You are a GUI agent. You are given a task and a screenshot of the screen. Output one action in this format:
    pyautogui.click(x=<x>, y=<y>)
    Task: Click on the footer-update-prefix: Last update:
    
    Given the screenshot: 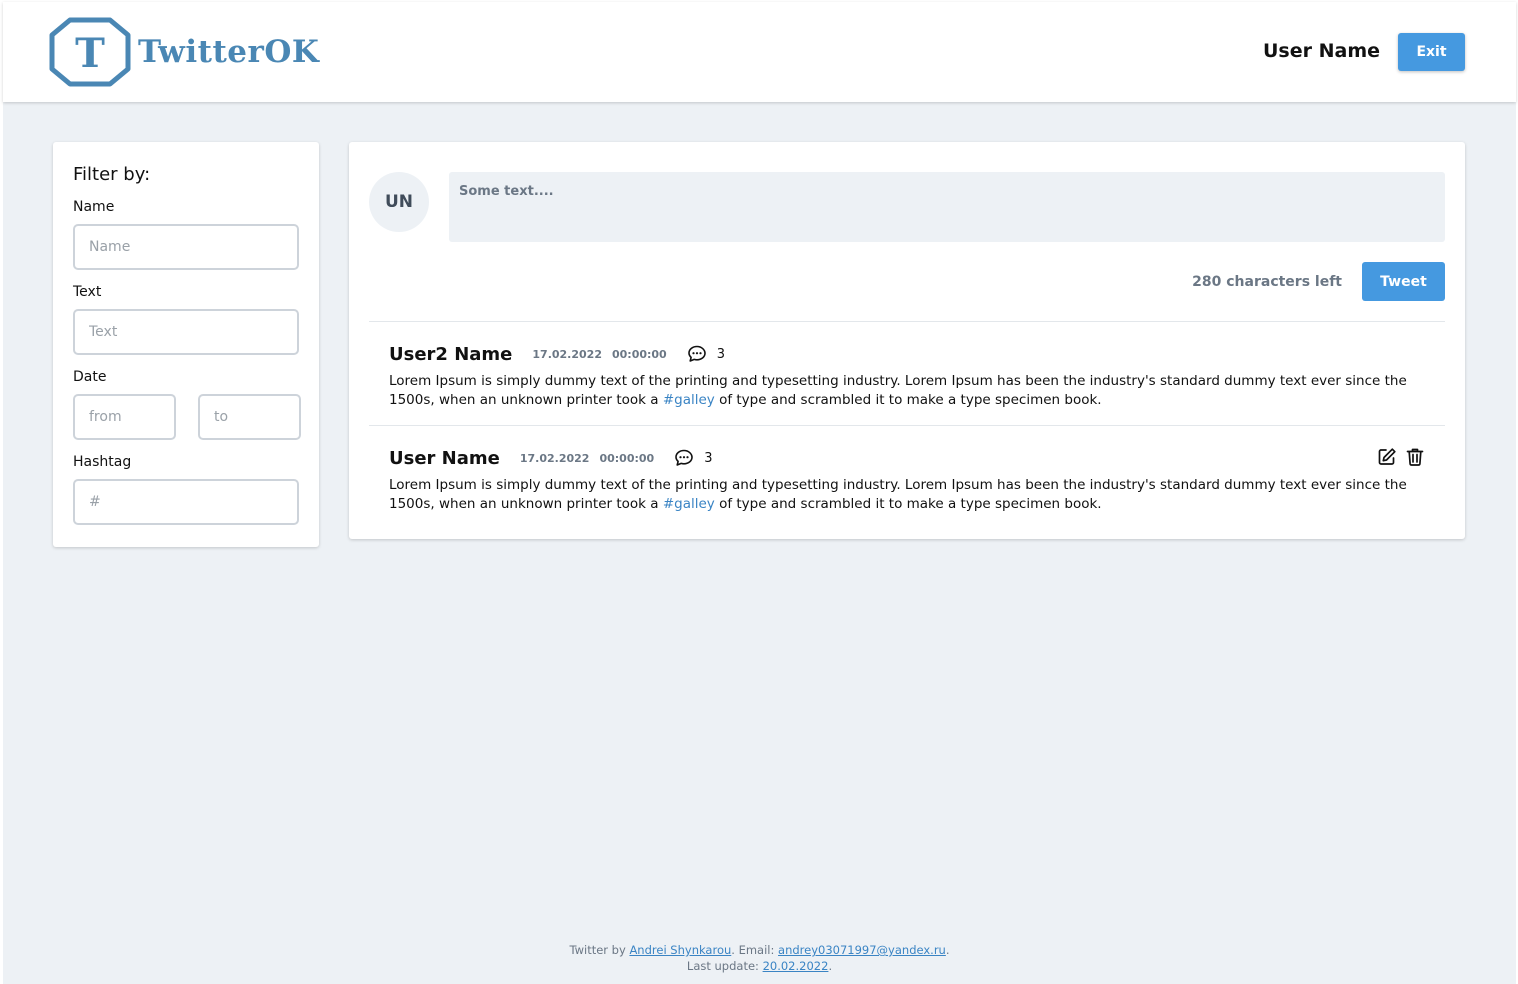 What is the action you would take?
    pyautogui.click(x=724, y=966)
    